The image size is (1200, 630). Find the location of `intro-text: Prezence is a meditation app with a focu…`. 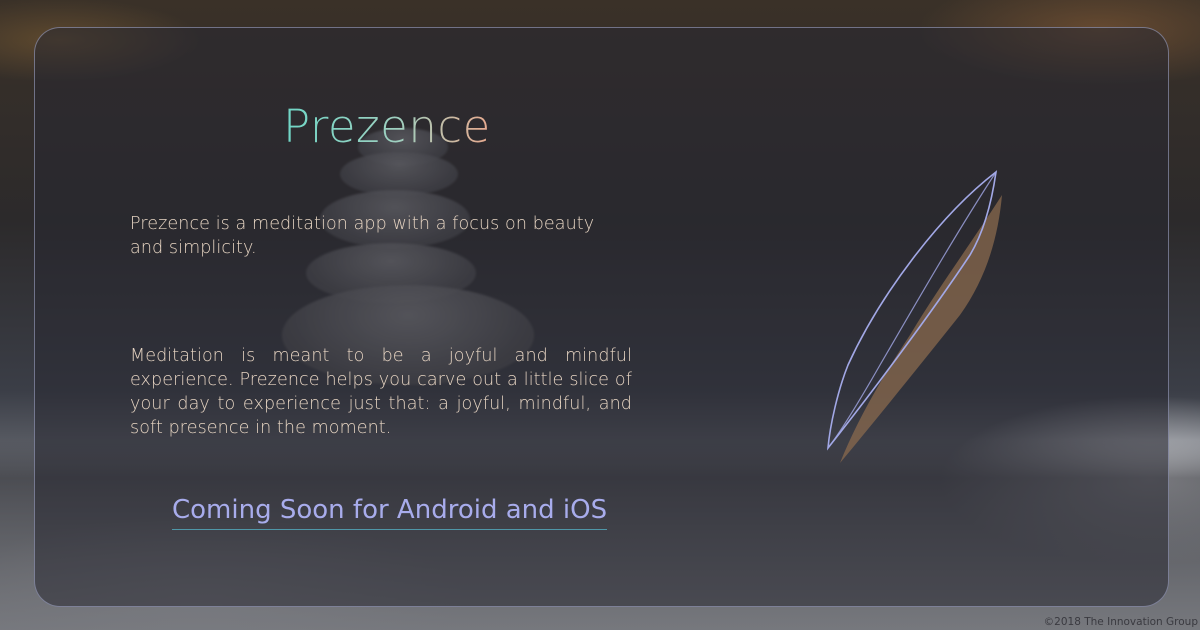

intro-text: Prezence is a meditation app with a focu… is located at coordinates (362, 236).